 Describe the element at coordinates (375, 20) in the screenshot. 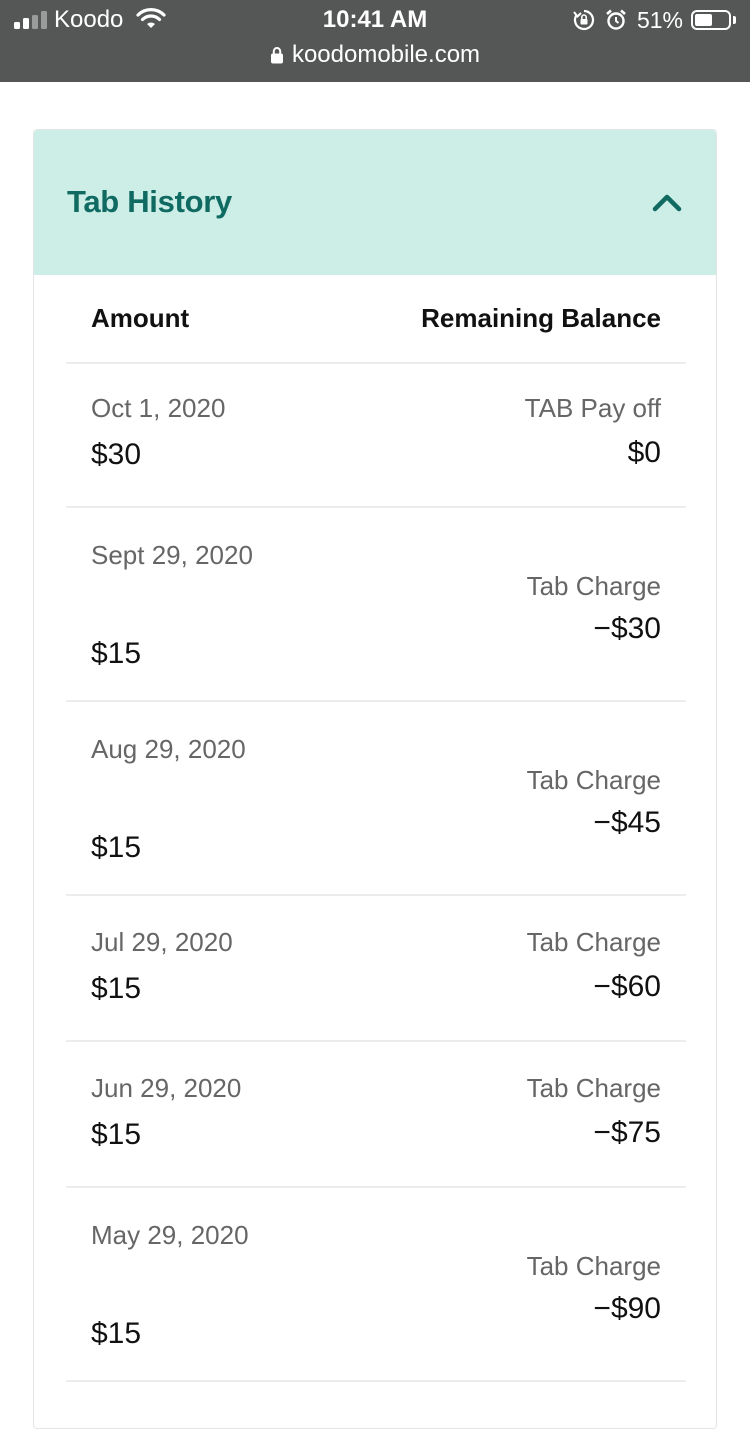

I see `status-bar: Koodo 10:41 AM 51%` at that location.